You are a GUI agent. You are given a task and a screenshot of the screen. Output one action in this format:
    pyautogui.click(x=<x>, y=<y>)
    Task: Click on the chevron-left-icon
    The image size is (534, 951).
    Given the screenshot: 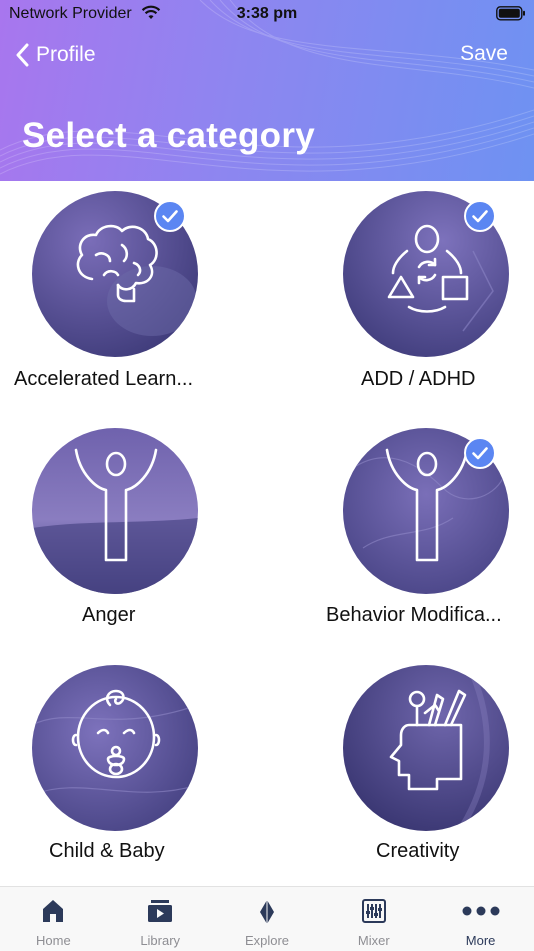 What is the action you would take?
    pyautogui.click(x=22, y=55)
    